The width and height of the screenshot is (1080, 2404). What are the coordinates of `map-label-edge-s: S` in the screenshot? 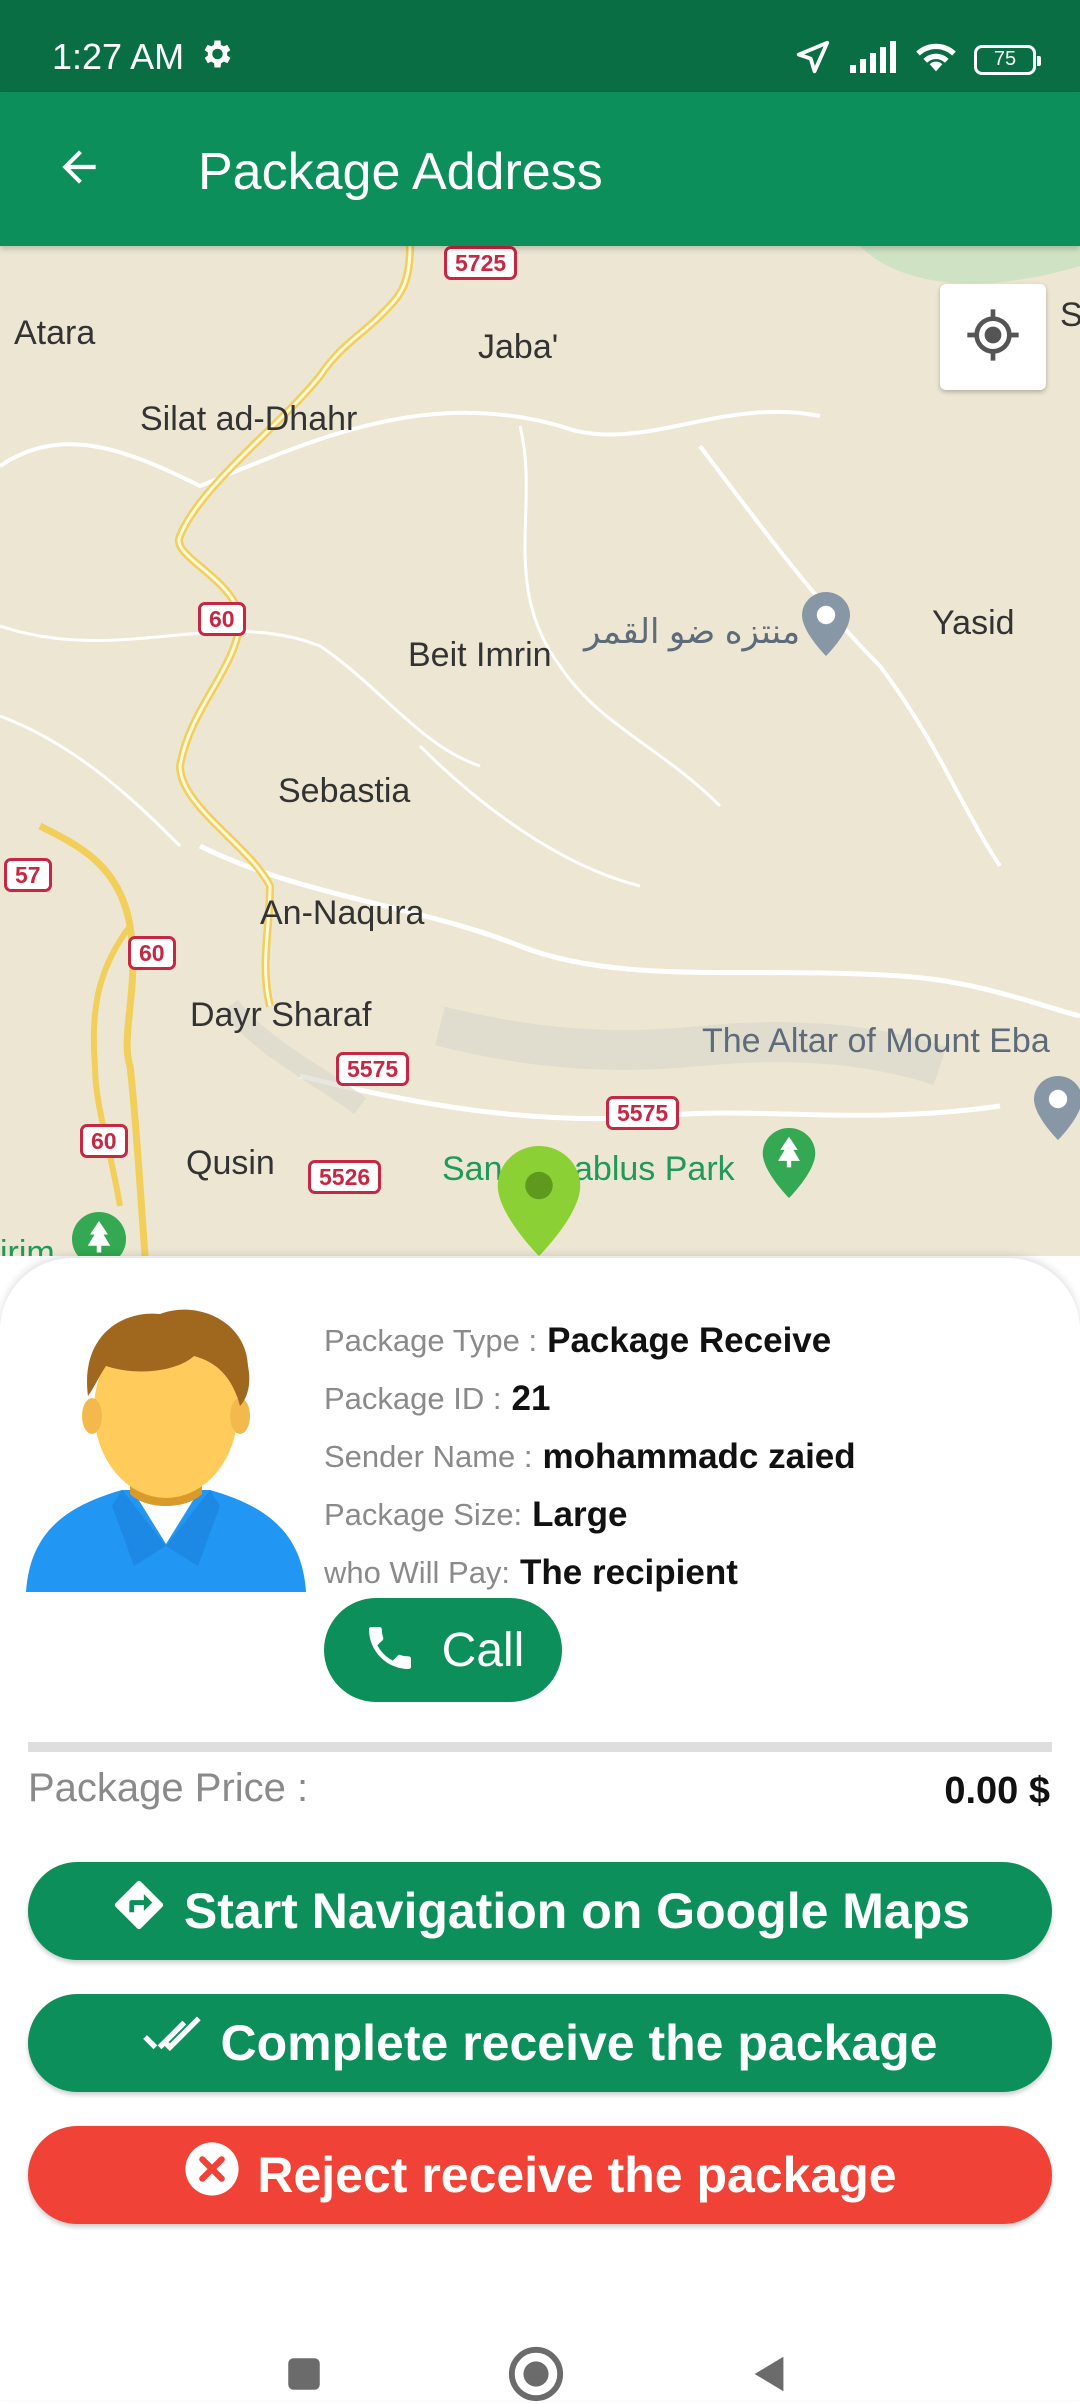 It's located at (1070, 315).